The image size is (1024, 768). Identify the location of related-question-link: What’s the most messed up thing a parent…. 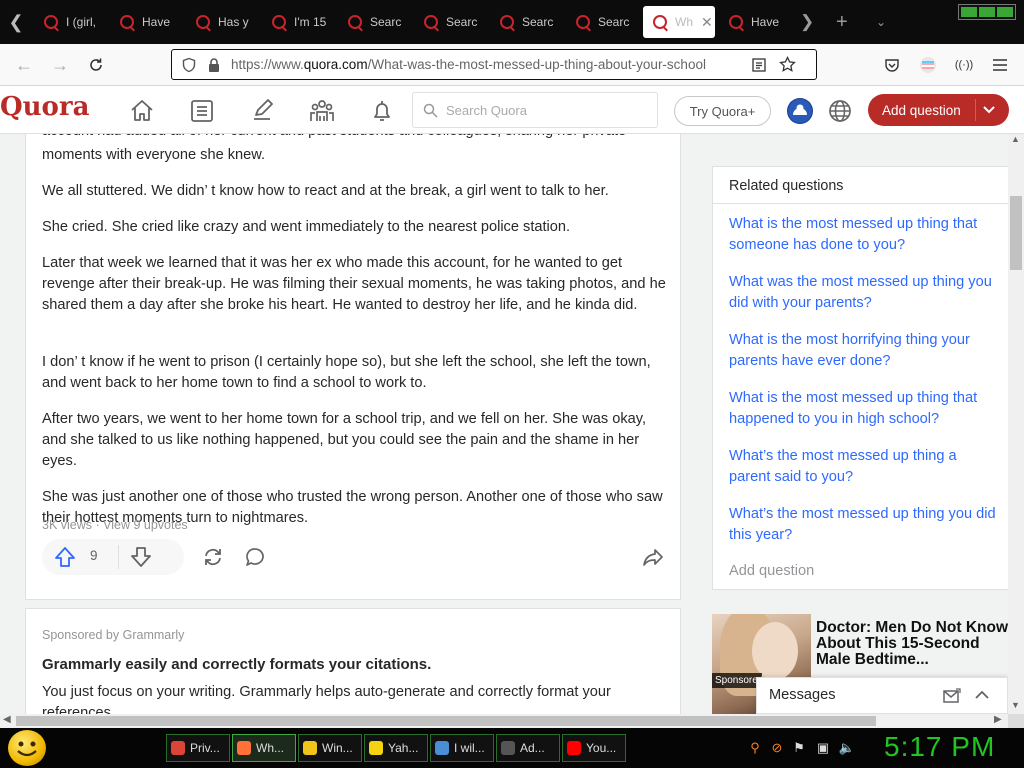
(863, 467).